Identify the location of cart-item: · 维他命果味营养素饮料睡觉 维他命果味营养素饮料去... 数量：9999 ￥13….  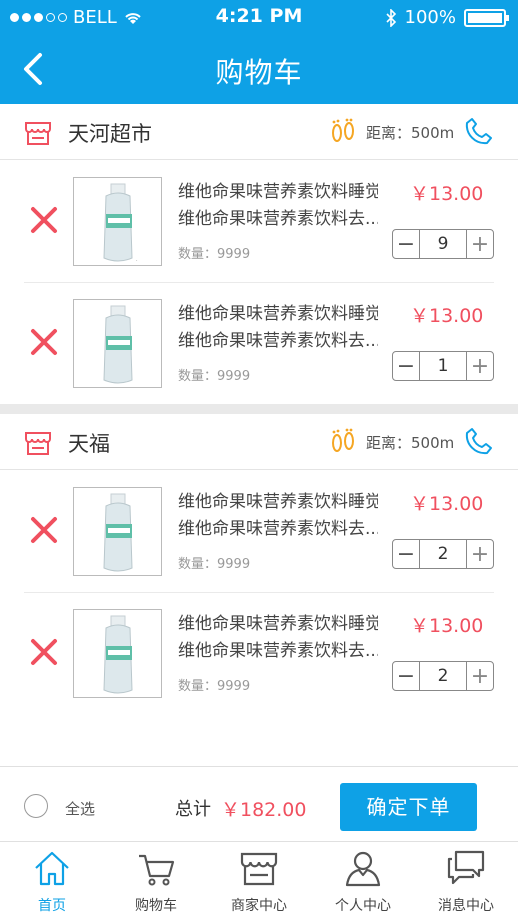
(259, 238).